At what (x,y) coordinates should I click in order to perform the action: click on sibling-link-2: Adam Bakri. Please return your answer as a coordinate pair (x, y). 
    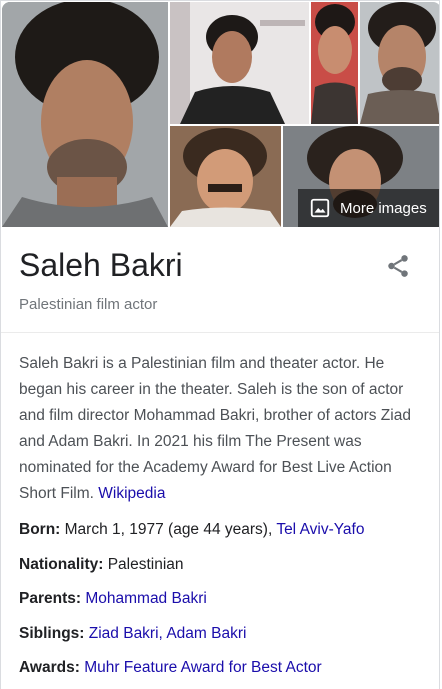
    Looking at the image, I should click on (206, 633).